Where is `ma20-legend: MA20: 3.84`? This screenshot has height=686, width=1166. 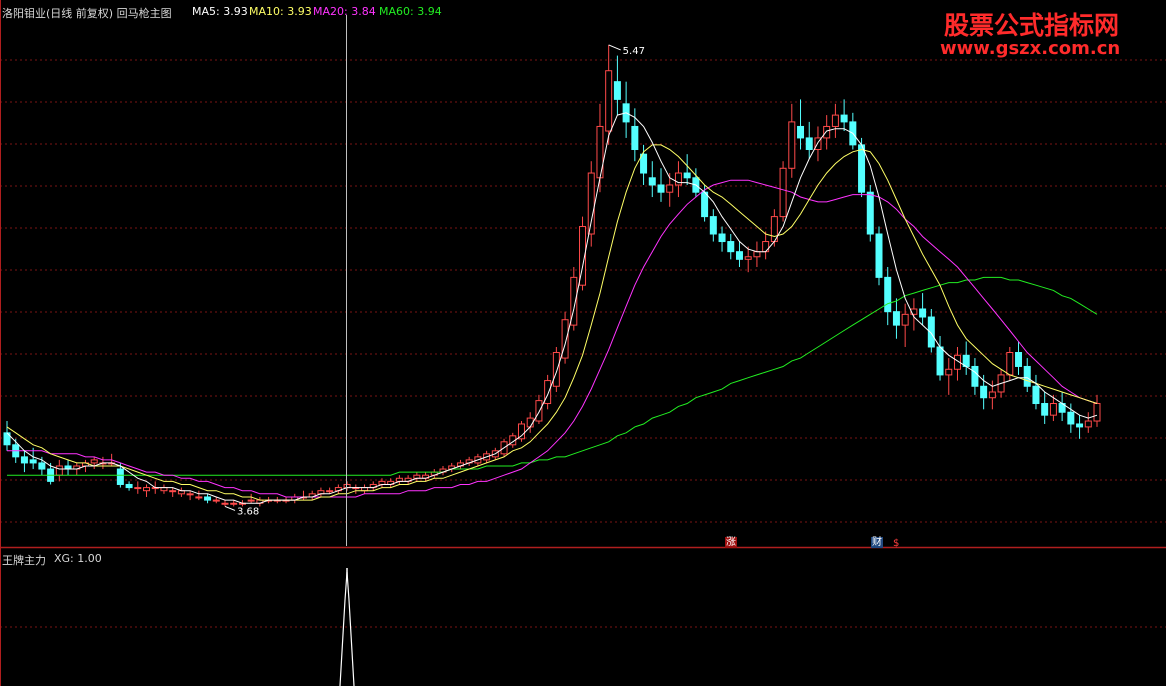
ma20-legend: MA20: 3.84 is located at coordinates (344, 11).